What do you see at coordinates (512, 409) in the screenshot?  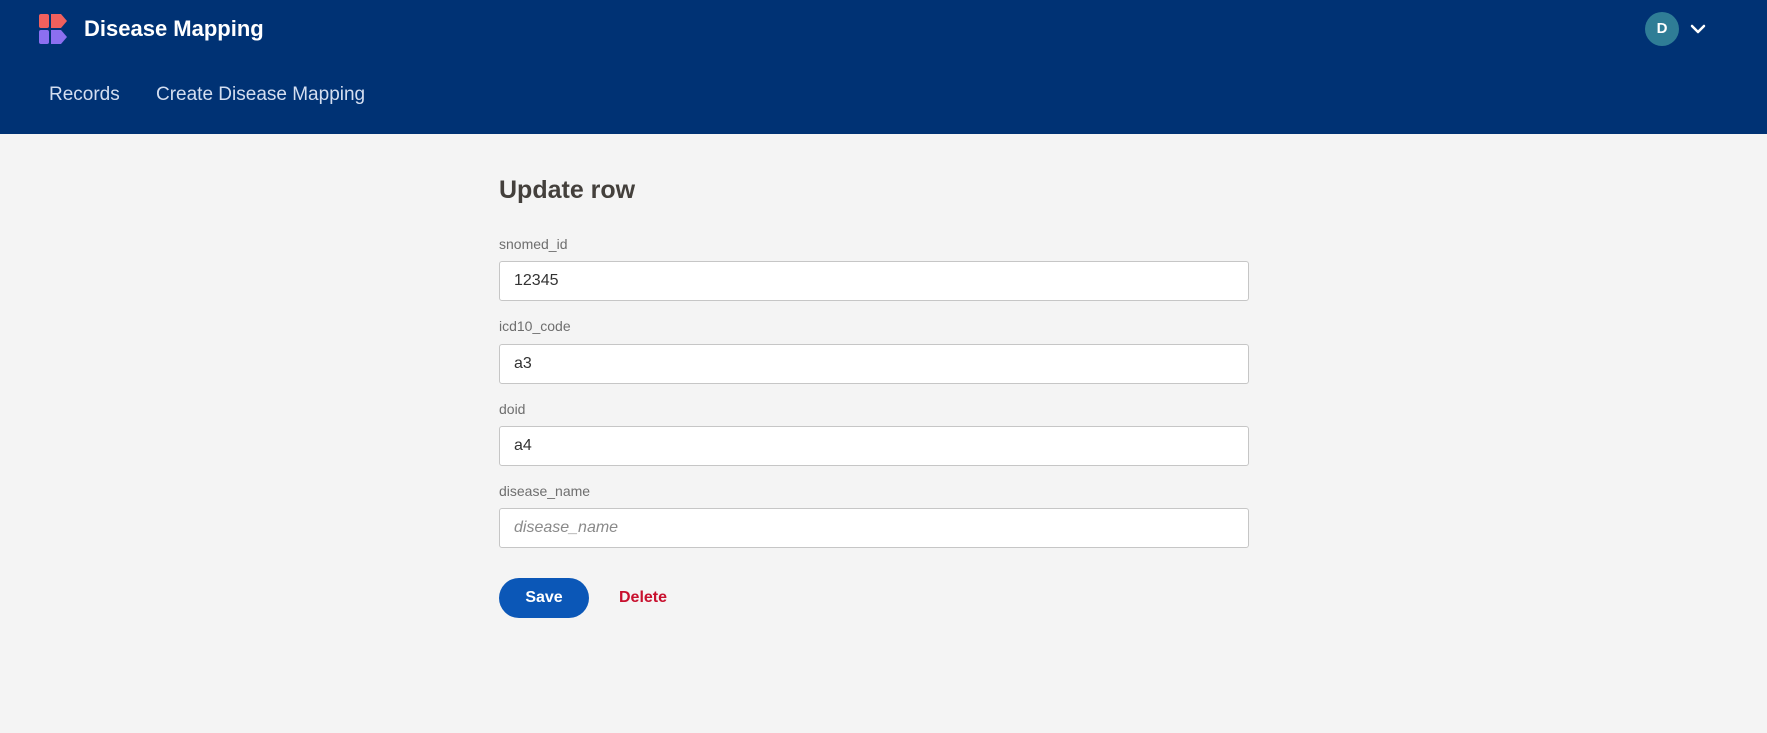 I see `doid-label: doid` at bounding box center [512, 409].